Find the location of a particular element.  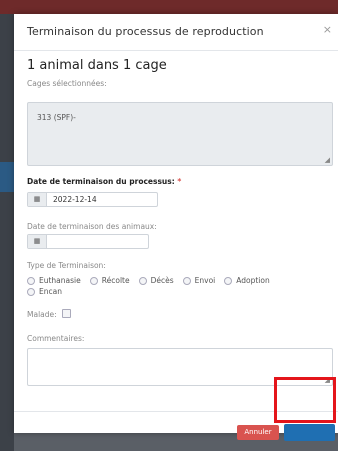

radio-option-deces: Décès is located at coordinates (156, 280).